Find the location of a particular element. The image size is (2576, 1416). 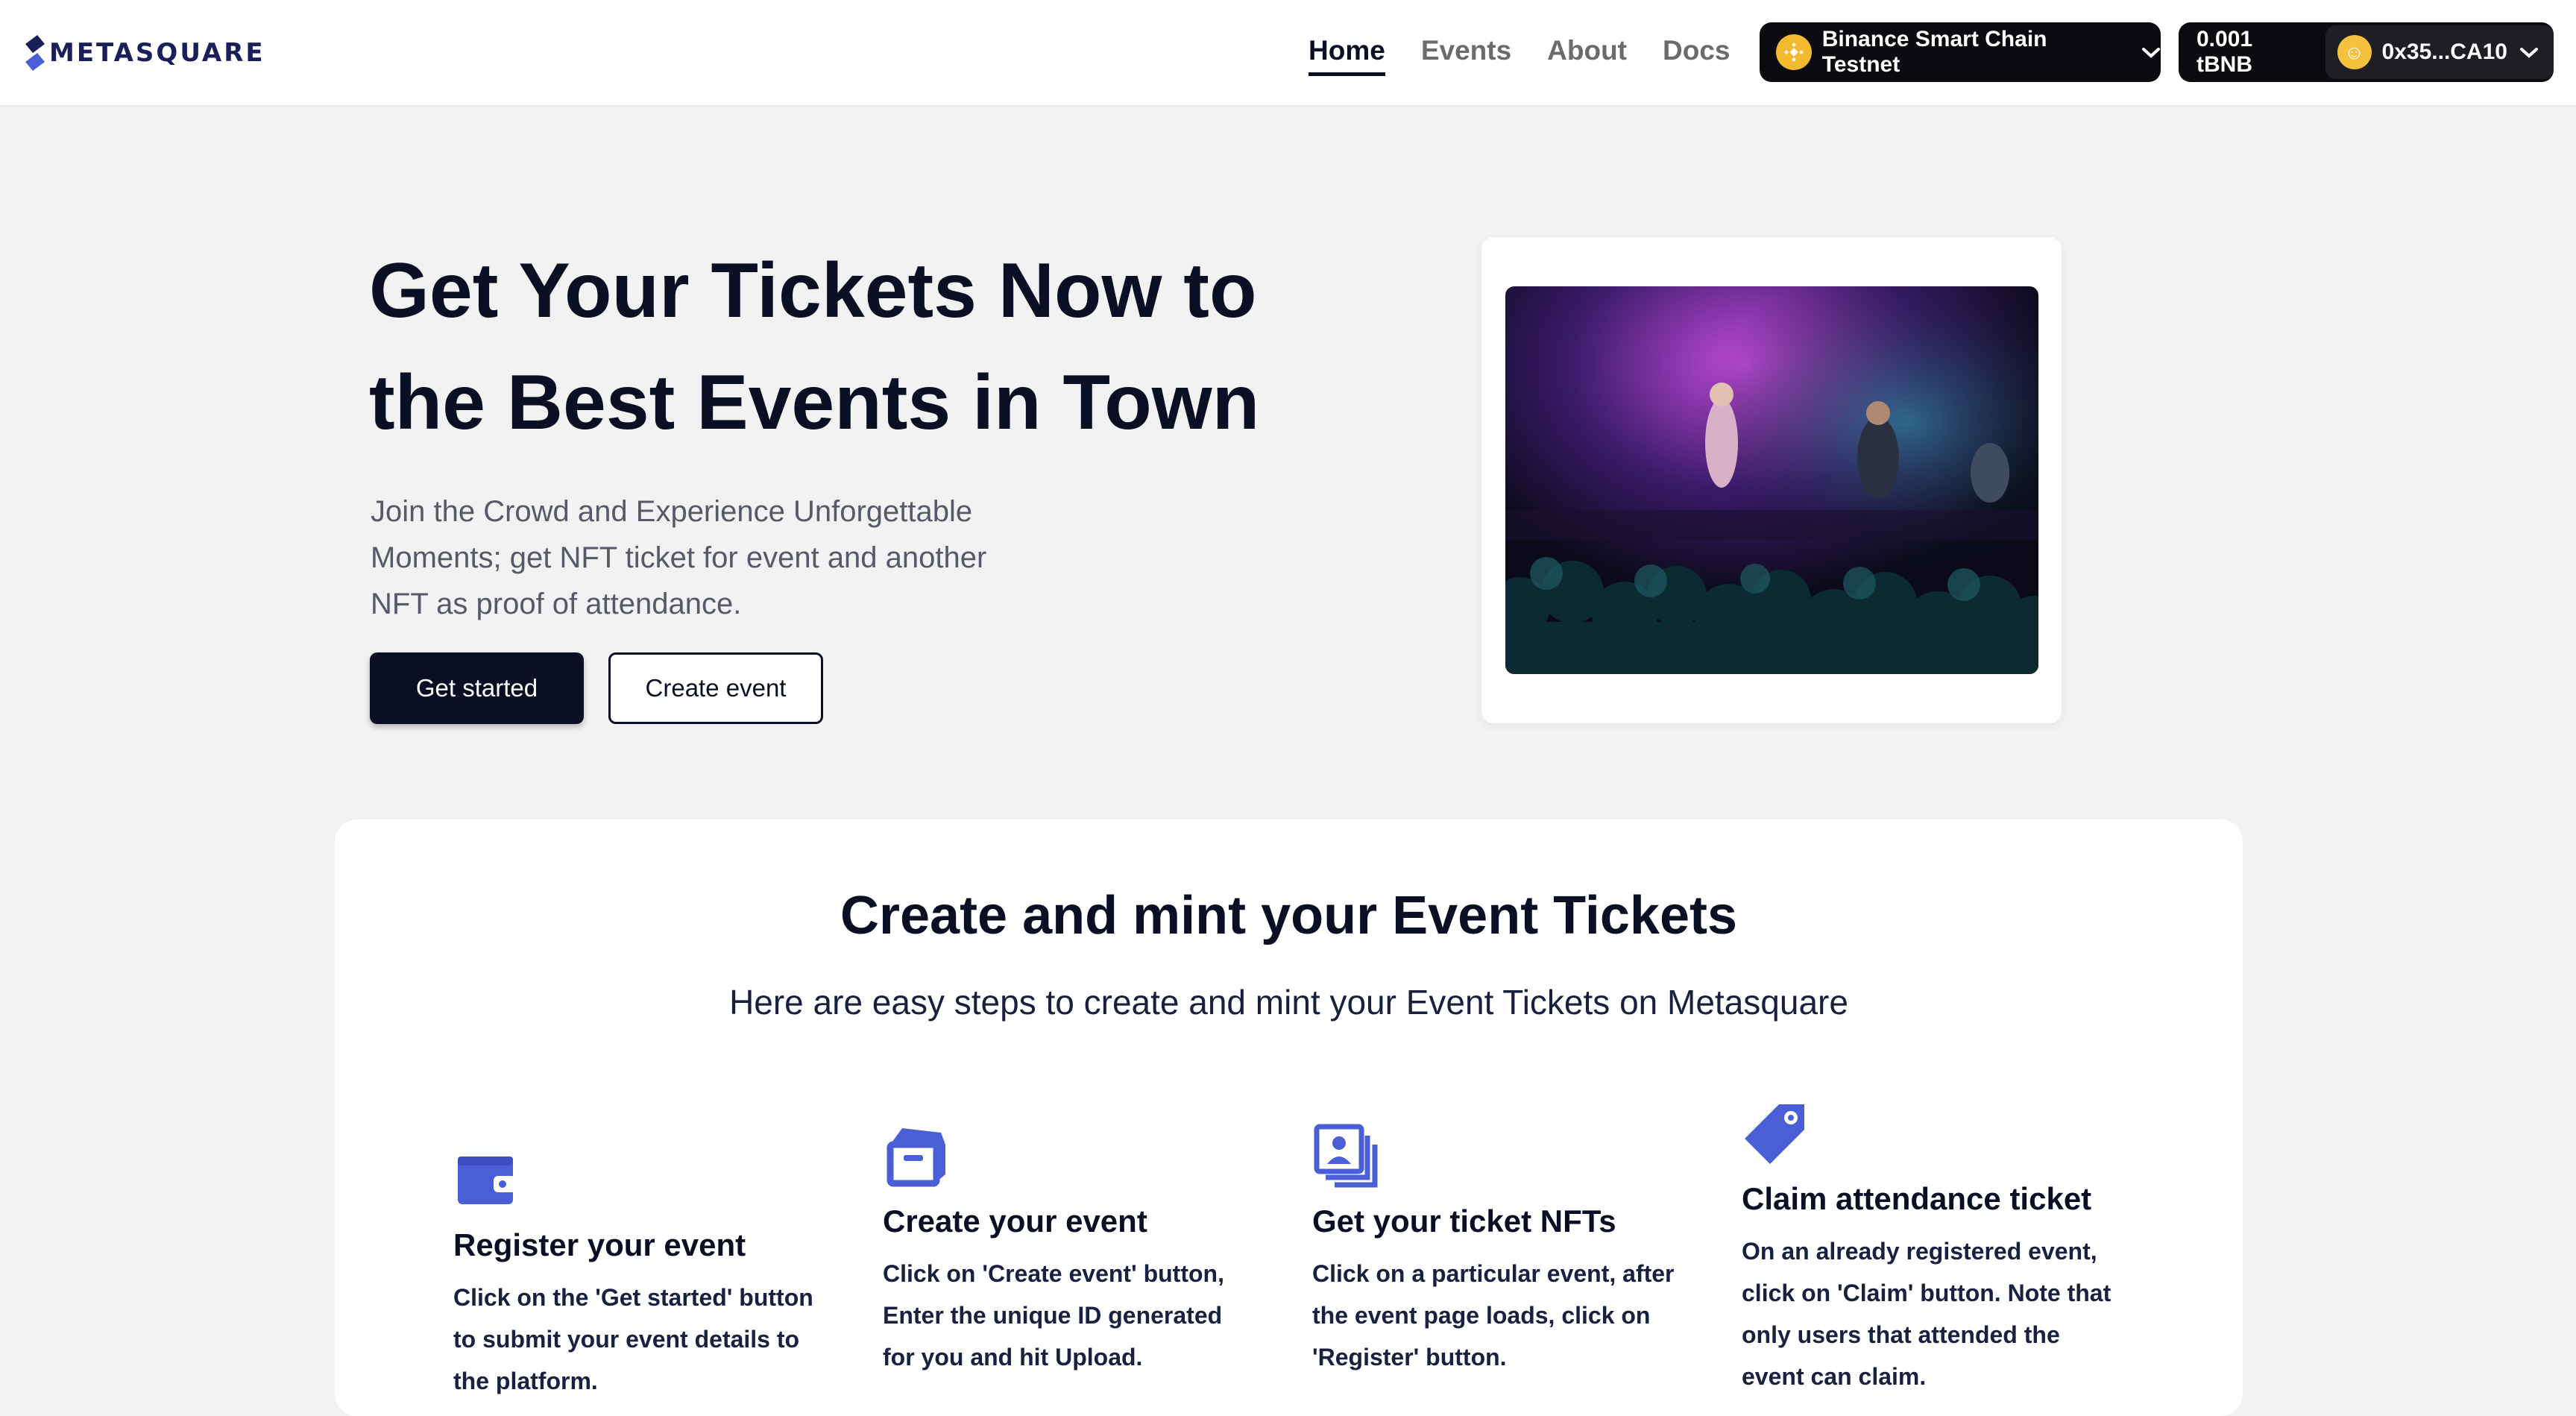

create-event-button: Create event is located at coordinates (715, 688).